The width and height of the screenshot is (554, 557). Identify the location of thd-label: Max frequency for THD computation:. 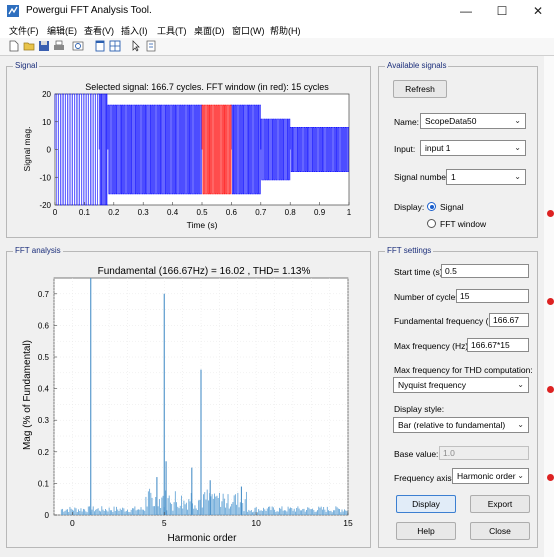
(463, 370).